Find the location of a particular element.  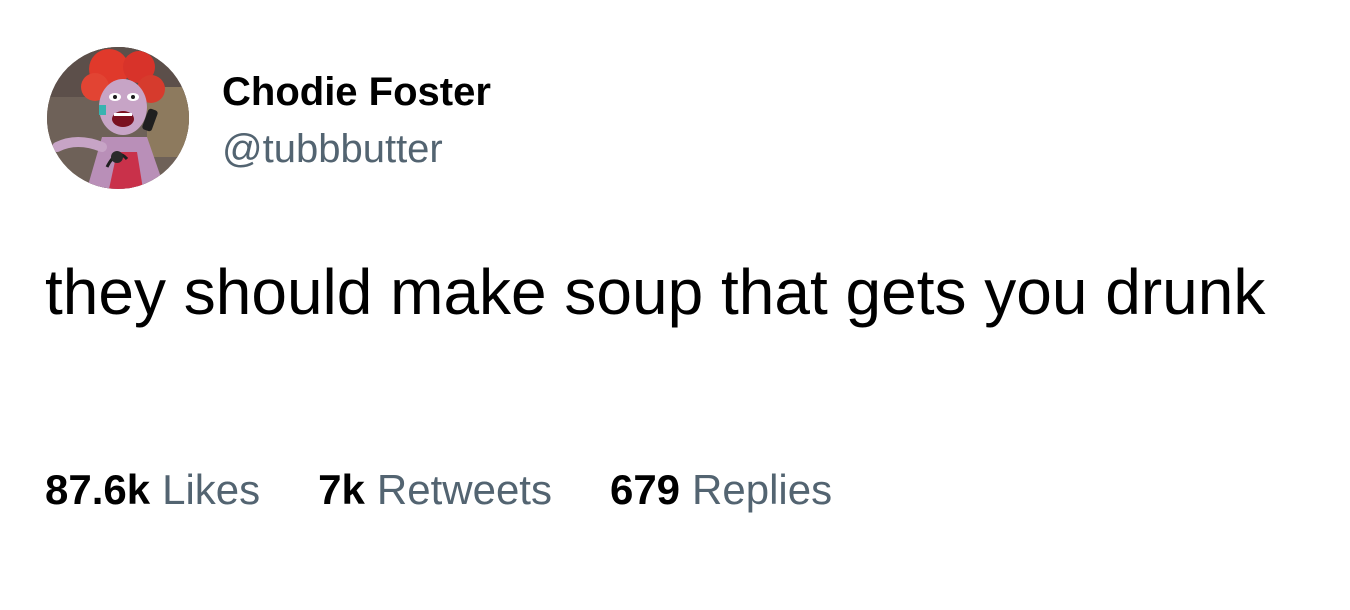

likes-label: Likes is located at coordinates (211, 489).